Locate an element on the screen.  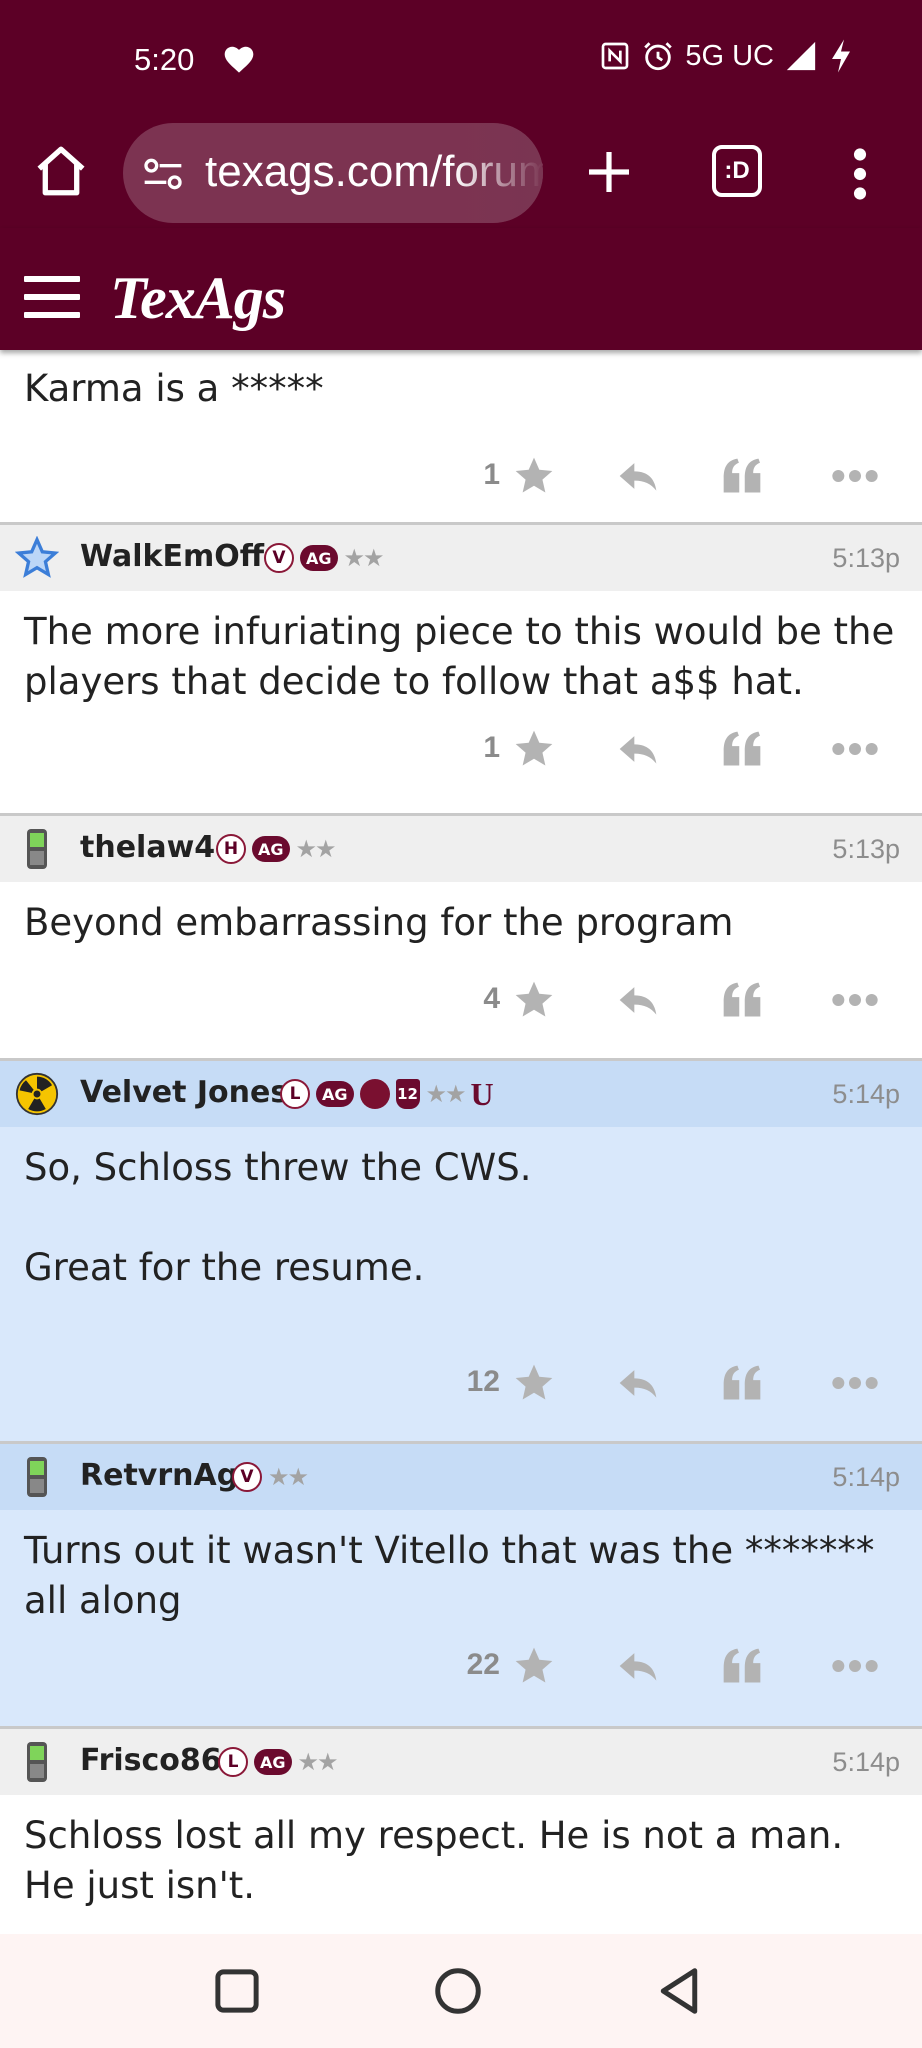
username: Velvet Jones is located at coordinates (184, 1092).